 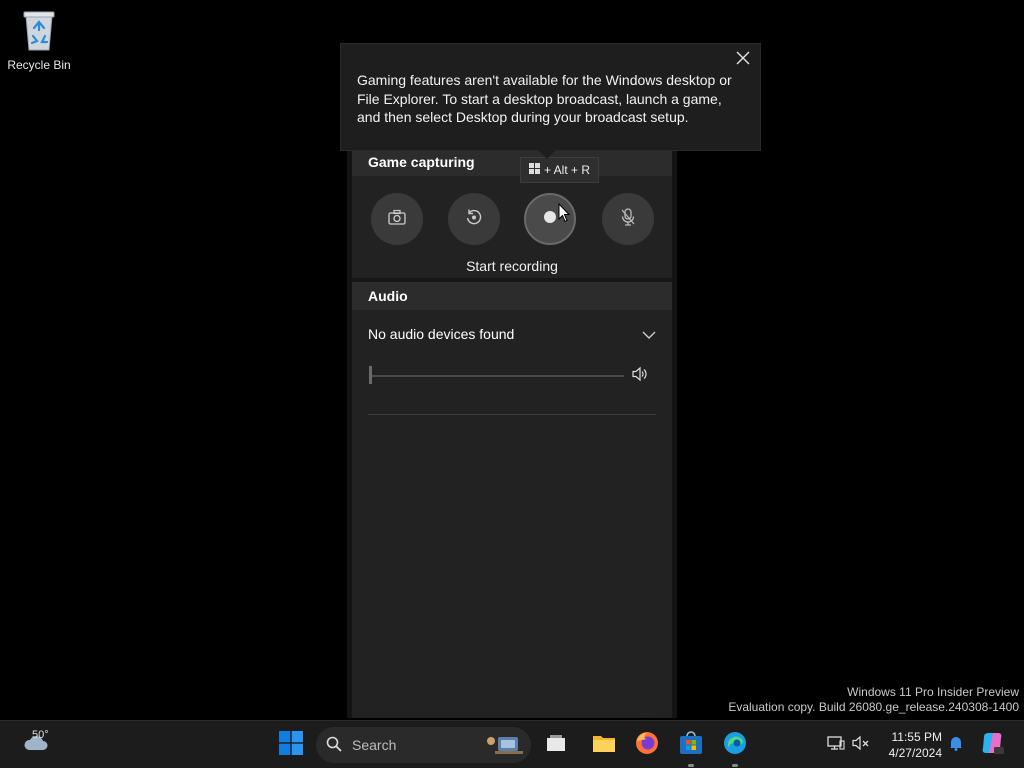 What do you see at coordinates (512, 162) in the screenshot?
I see `game-capturing-heading: Game capturing` at bounding box center [512, 162].